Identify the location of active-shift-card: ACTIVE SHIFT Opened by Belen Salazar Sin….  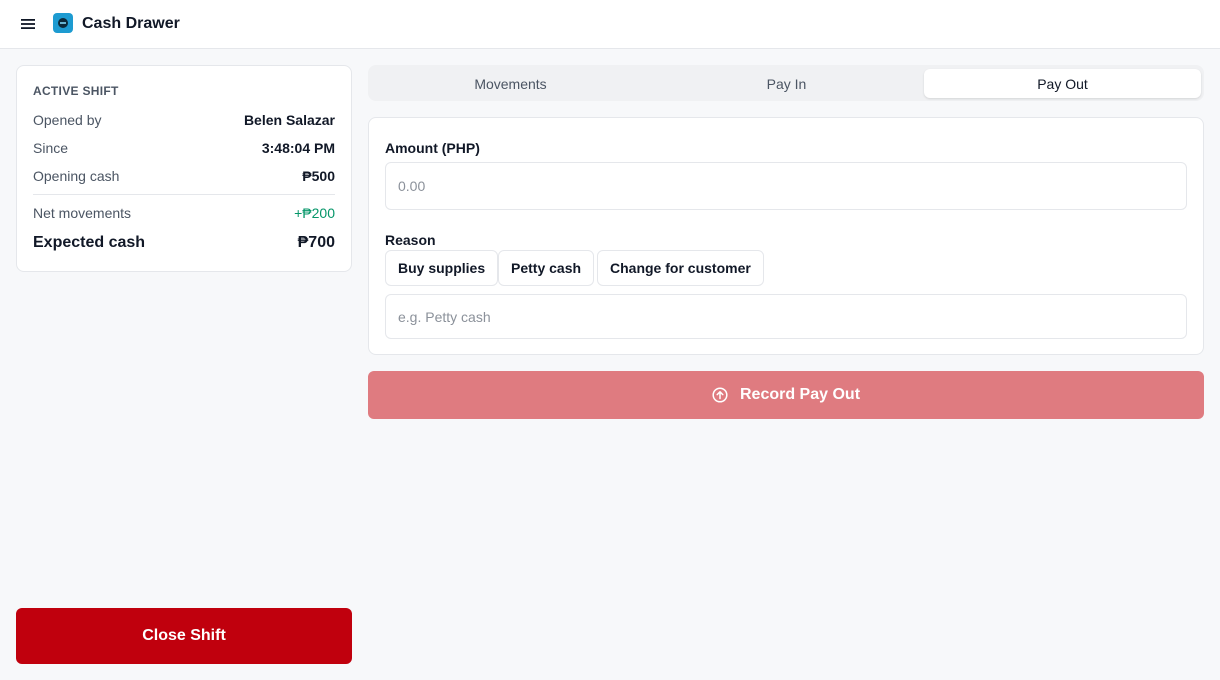
(184, 168).